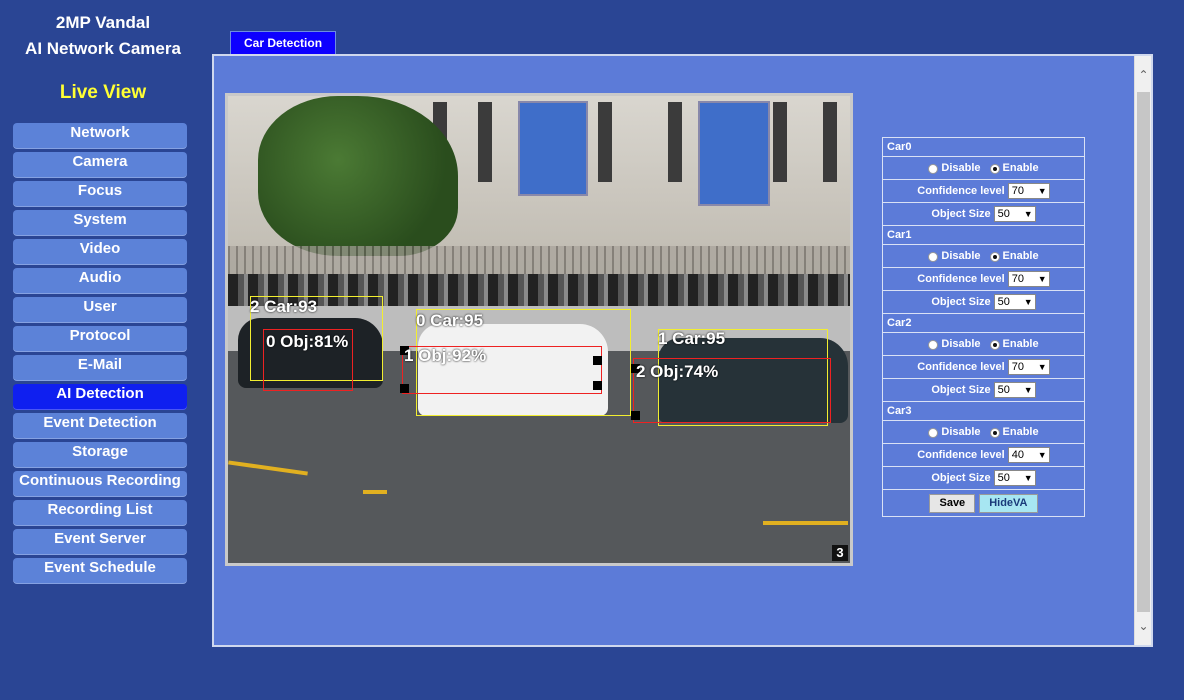 The image size is (1184, 700). Describe the element at coordinates (100, 165) in the screenshot. I see `sidebar-item-camera: Camera` at that location.